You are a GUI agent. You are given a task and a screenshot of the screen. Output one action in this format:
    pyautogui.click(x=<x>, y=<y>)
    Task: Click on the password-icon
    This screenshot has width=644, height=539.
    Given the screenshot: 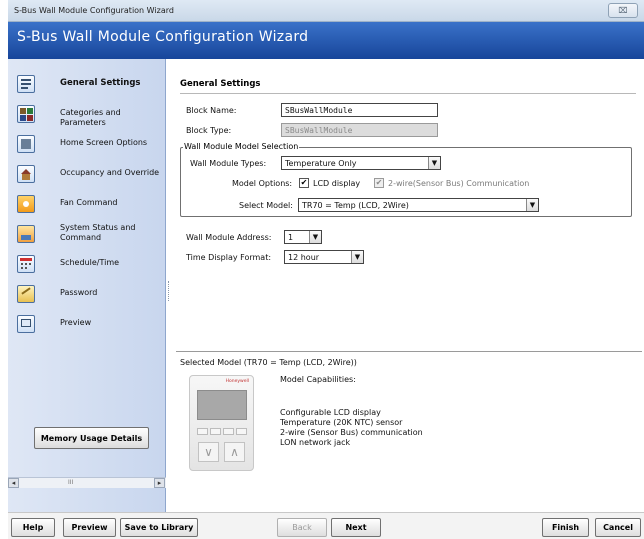 What is the action you would take?
    pyautogui.click(x=26, y=294)
    